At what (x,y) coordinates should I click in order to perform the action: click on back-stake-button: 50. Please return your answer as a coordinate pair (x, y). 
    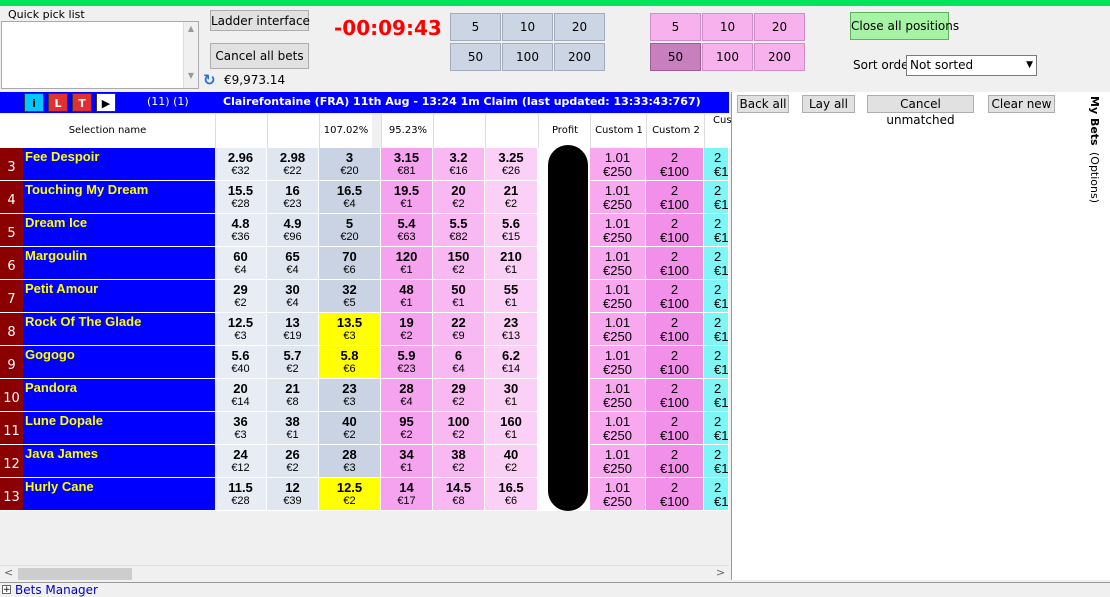
    Looking at the image, I should click on (475, 57).